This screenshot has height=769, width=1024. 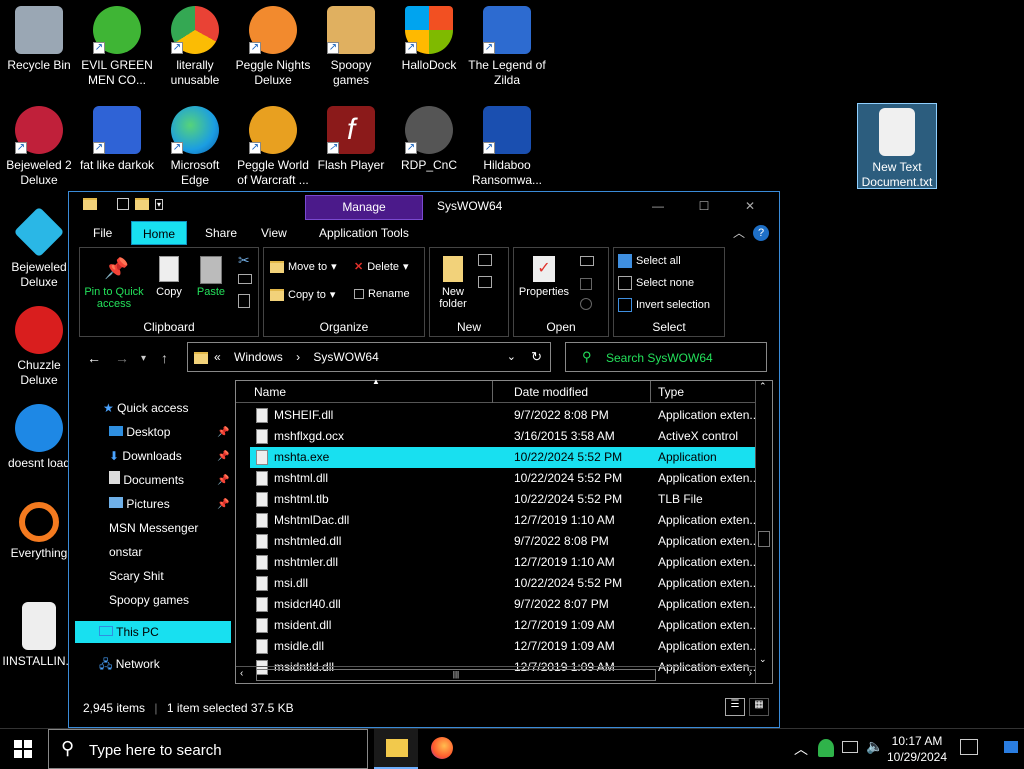 I want to click on rename-button: Rename, so click(x=382, y=294).